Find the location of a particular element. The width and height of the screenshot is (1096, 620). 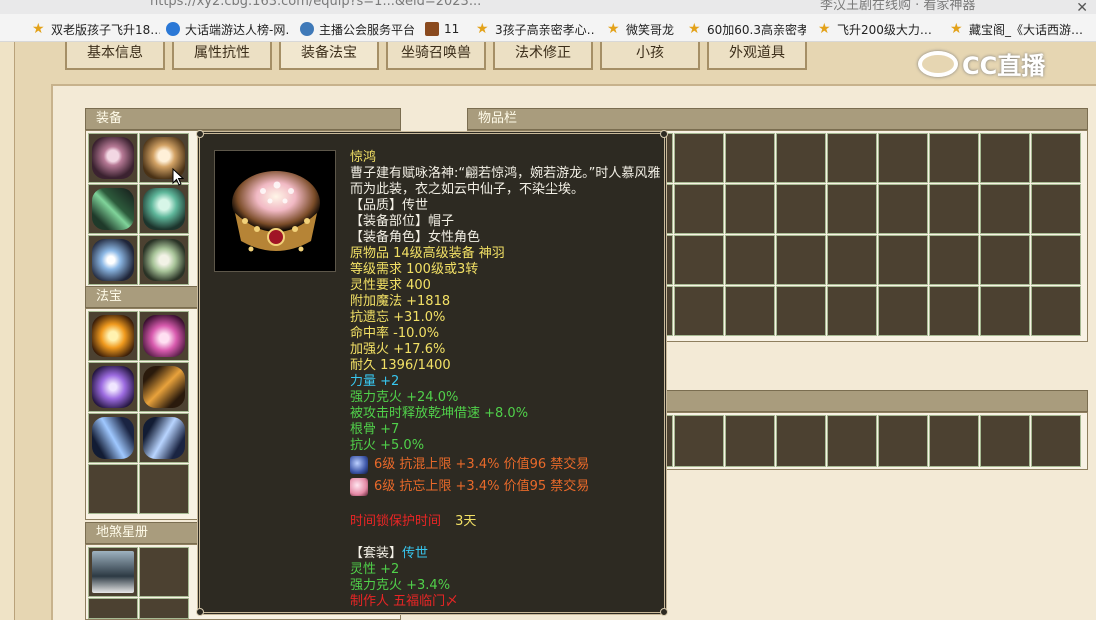

tab-attributes: 属性抗性 is located at coordinates (222, 56).